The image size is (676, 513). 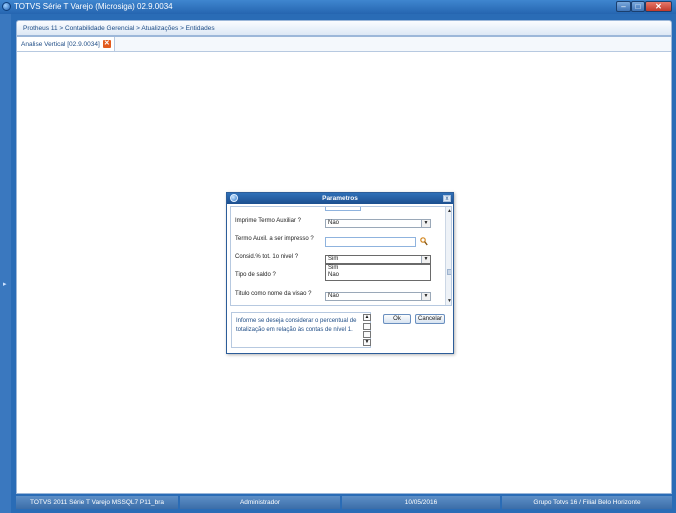 What do you see at coordinates (106, 44) in the screenshot?
I see `tab-close-icon: ✕` at bounding box center [106, 44].